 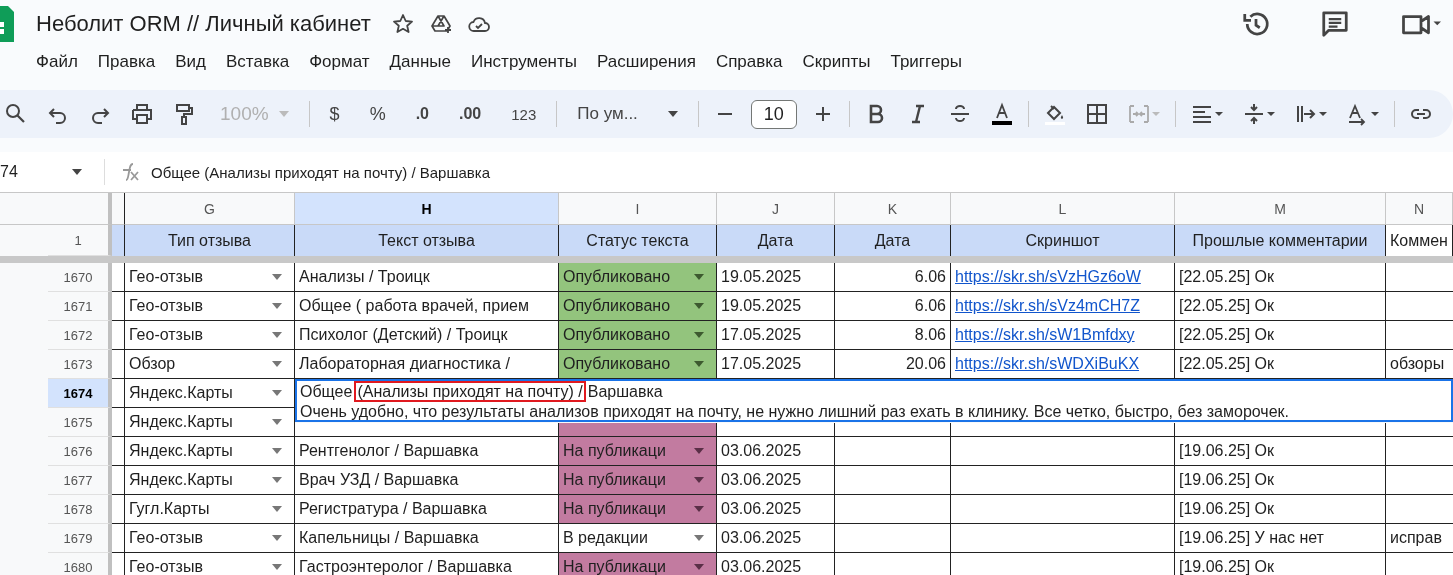 What do you see at coordinates (210, 509) in the screenshot?
I see `type-dropdown-cell: Гугл.Карты` at bounding box center [210, 509].